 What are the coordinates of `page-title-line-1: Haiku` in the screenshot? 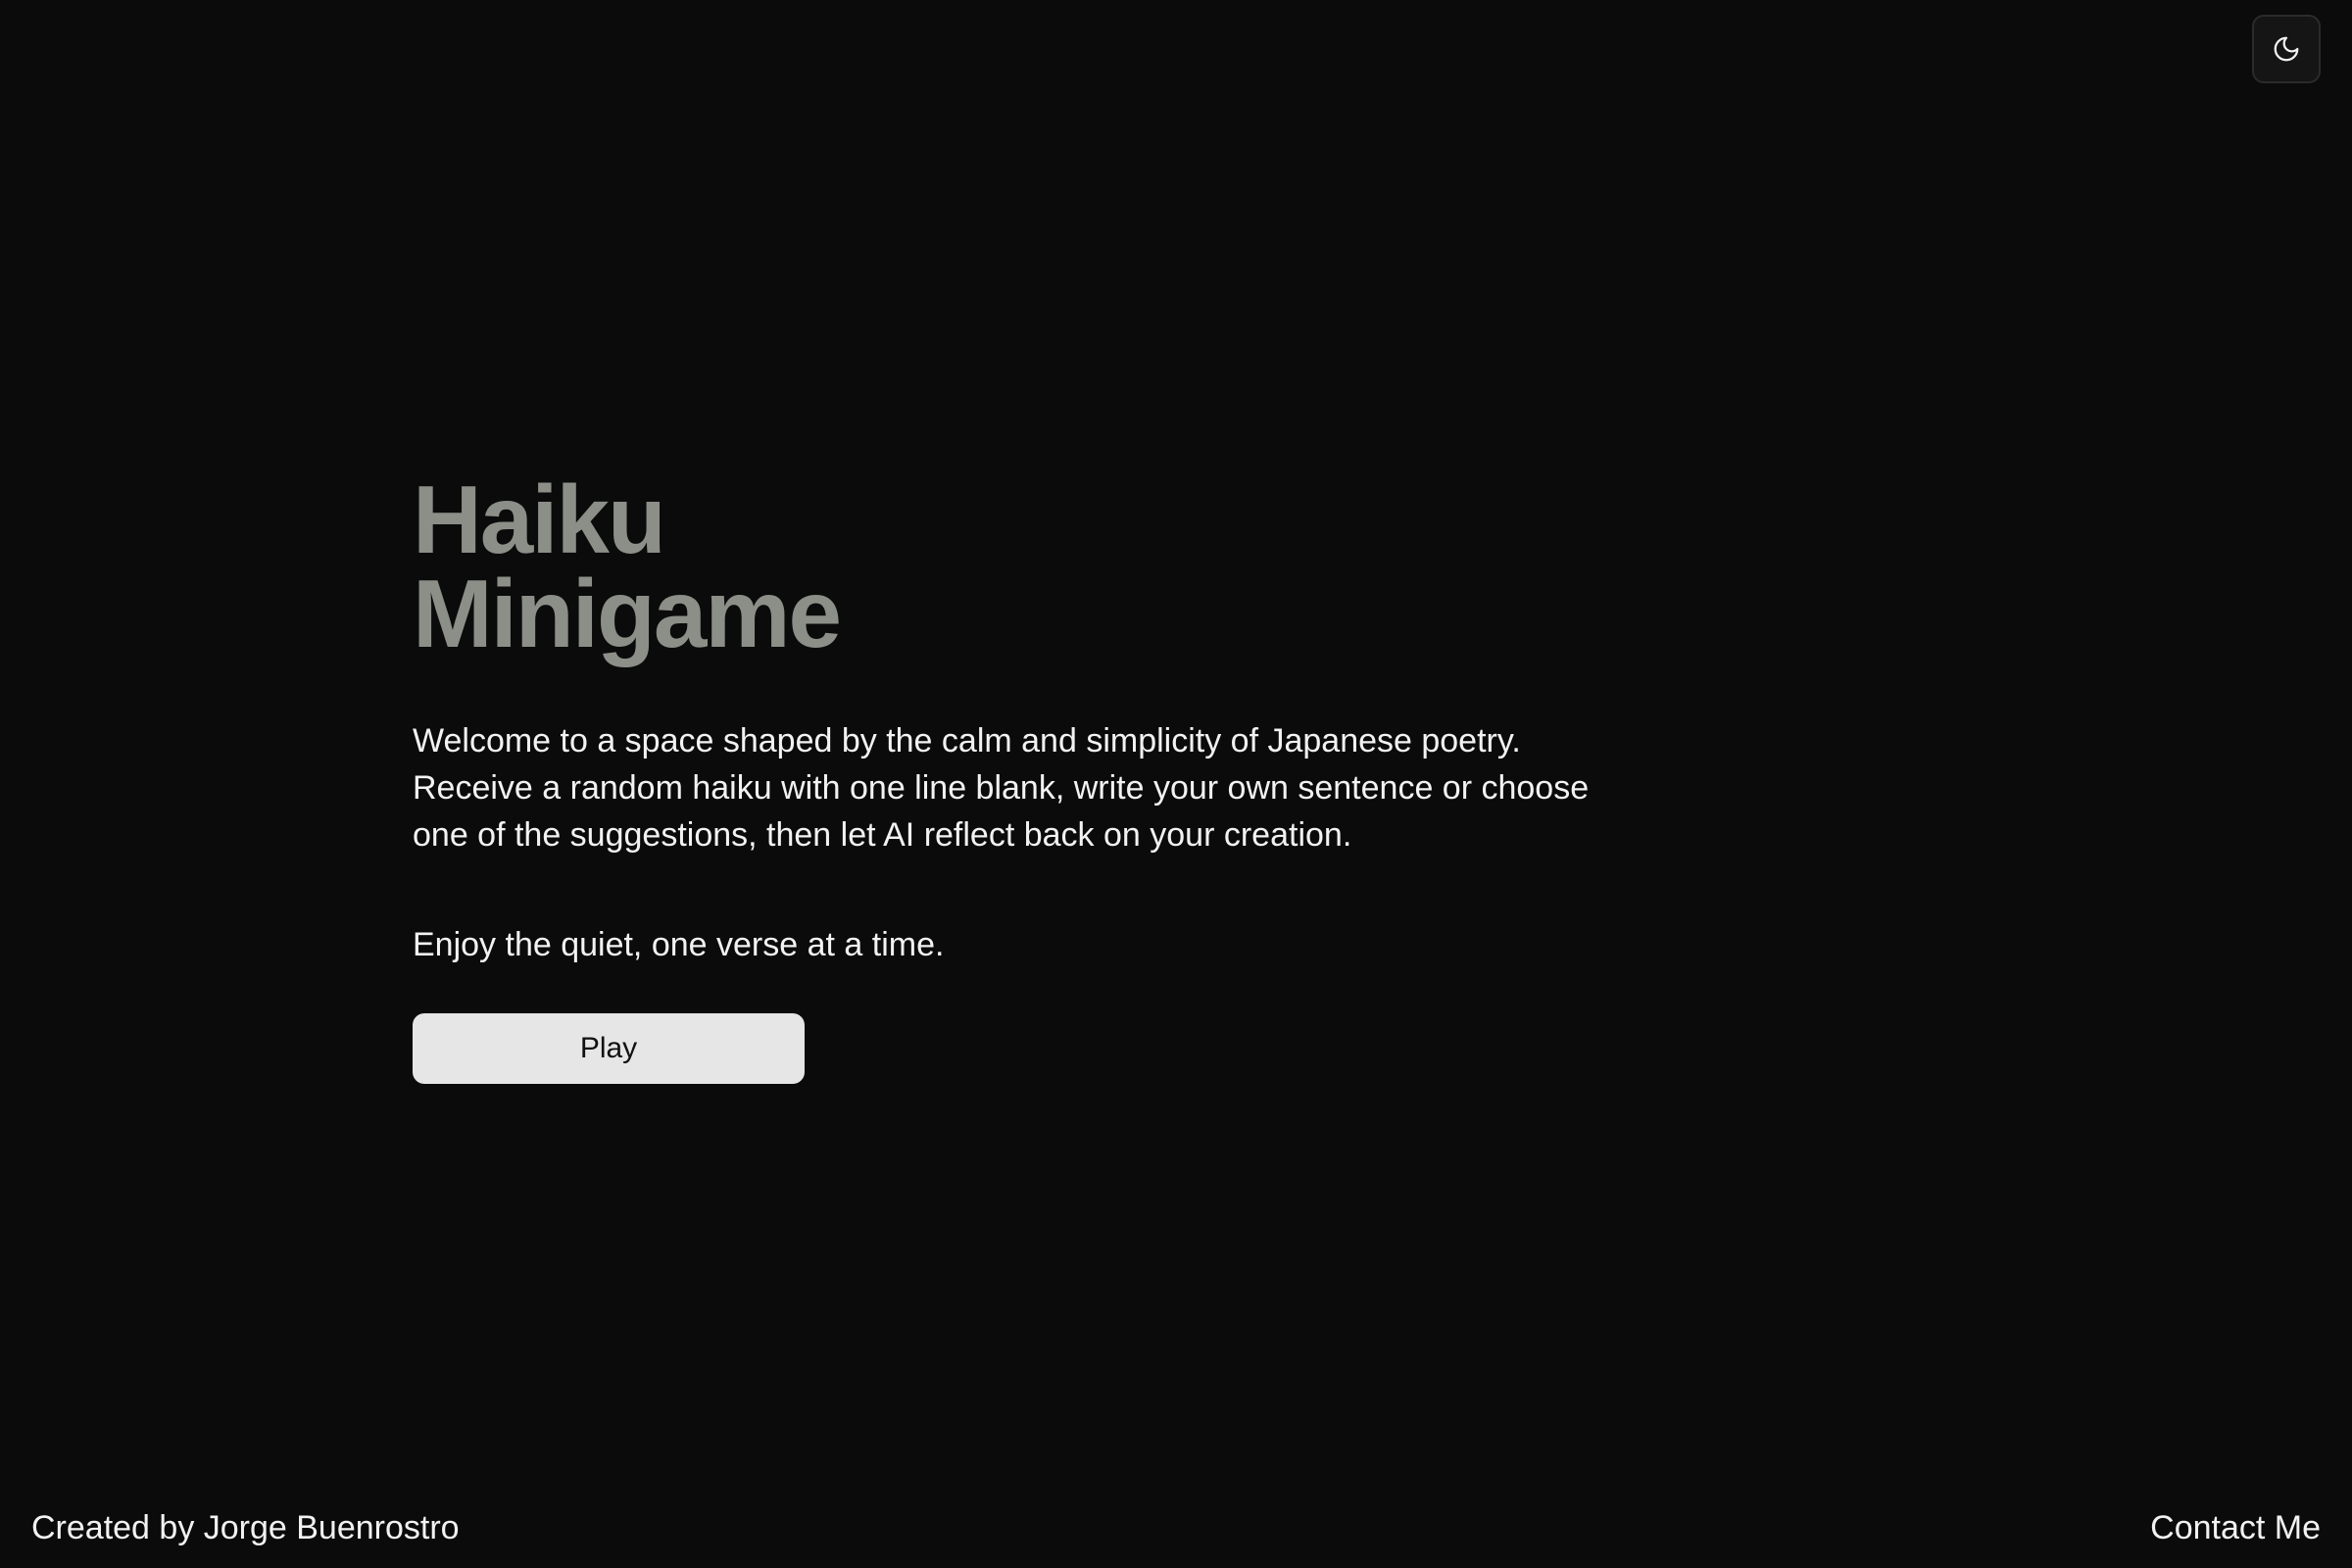 It's located at (539, 519).